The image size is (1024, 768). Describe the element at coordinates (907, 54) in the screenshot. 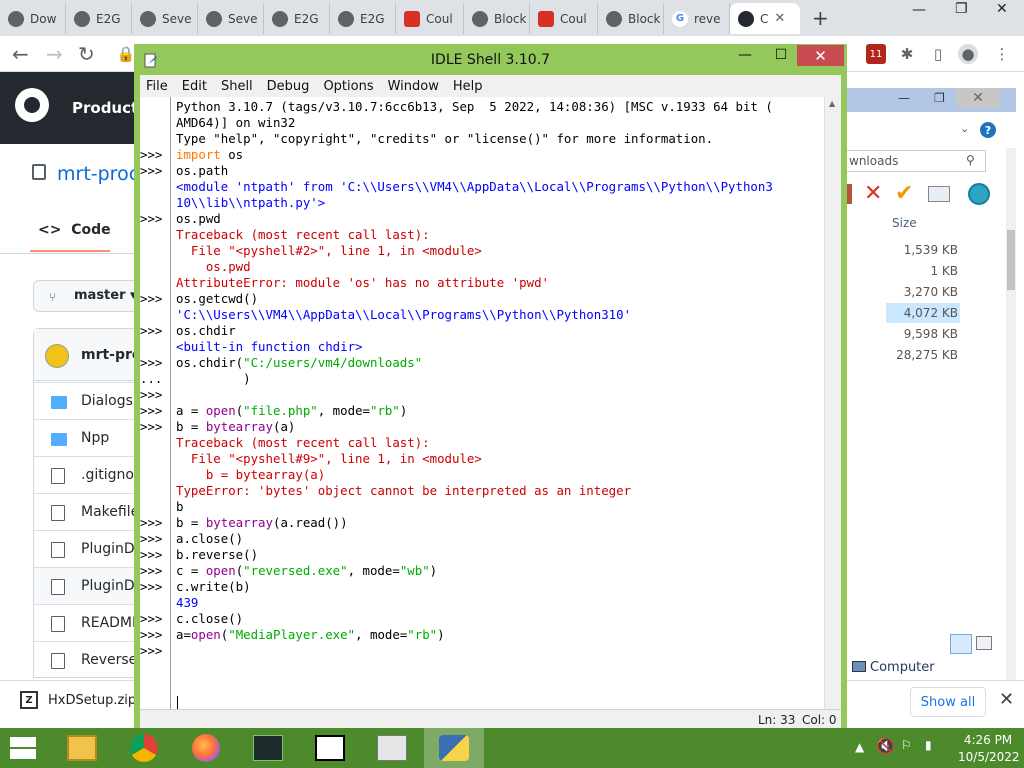

I see `extensions-puzzle-icon: ✱` at that location.